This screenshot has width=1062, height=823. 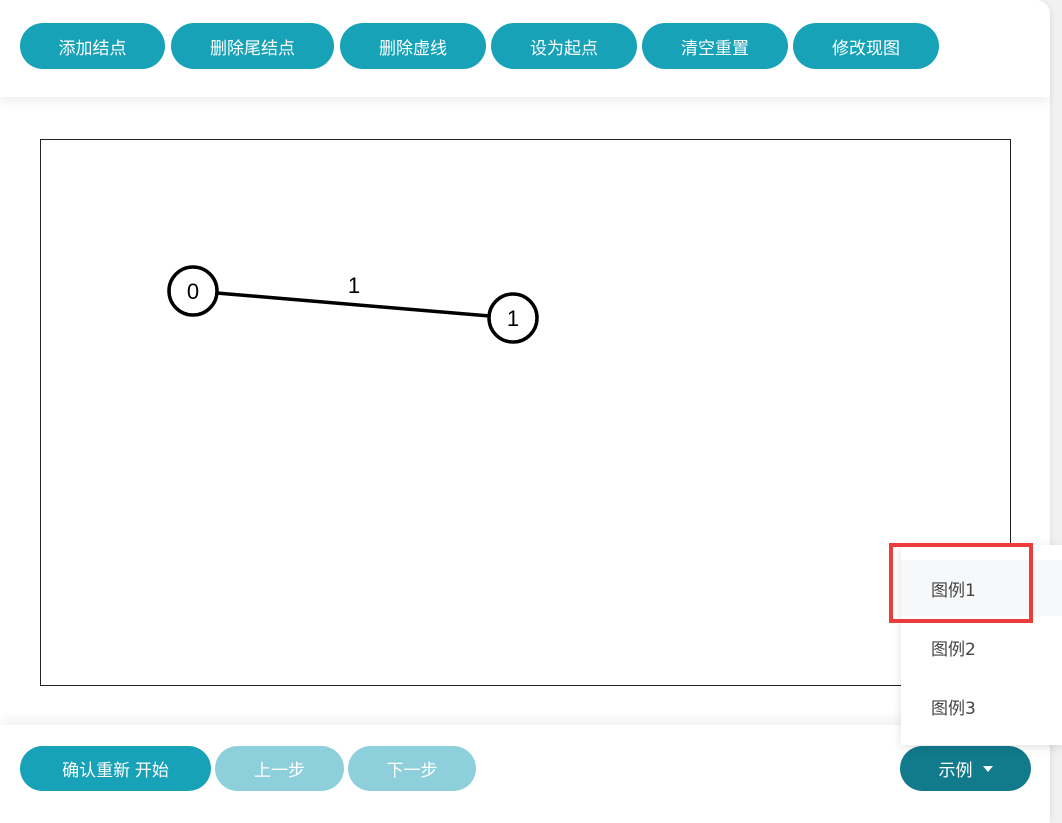 What do you see at coordinates (252, 46) in the screenshot?
I see `delete-tail-node-button: 删除尾结点` at bounding box center [252, 46].